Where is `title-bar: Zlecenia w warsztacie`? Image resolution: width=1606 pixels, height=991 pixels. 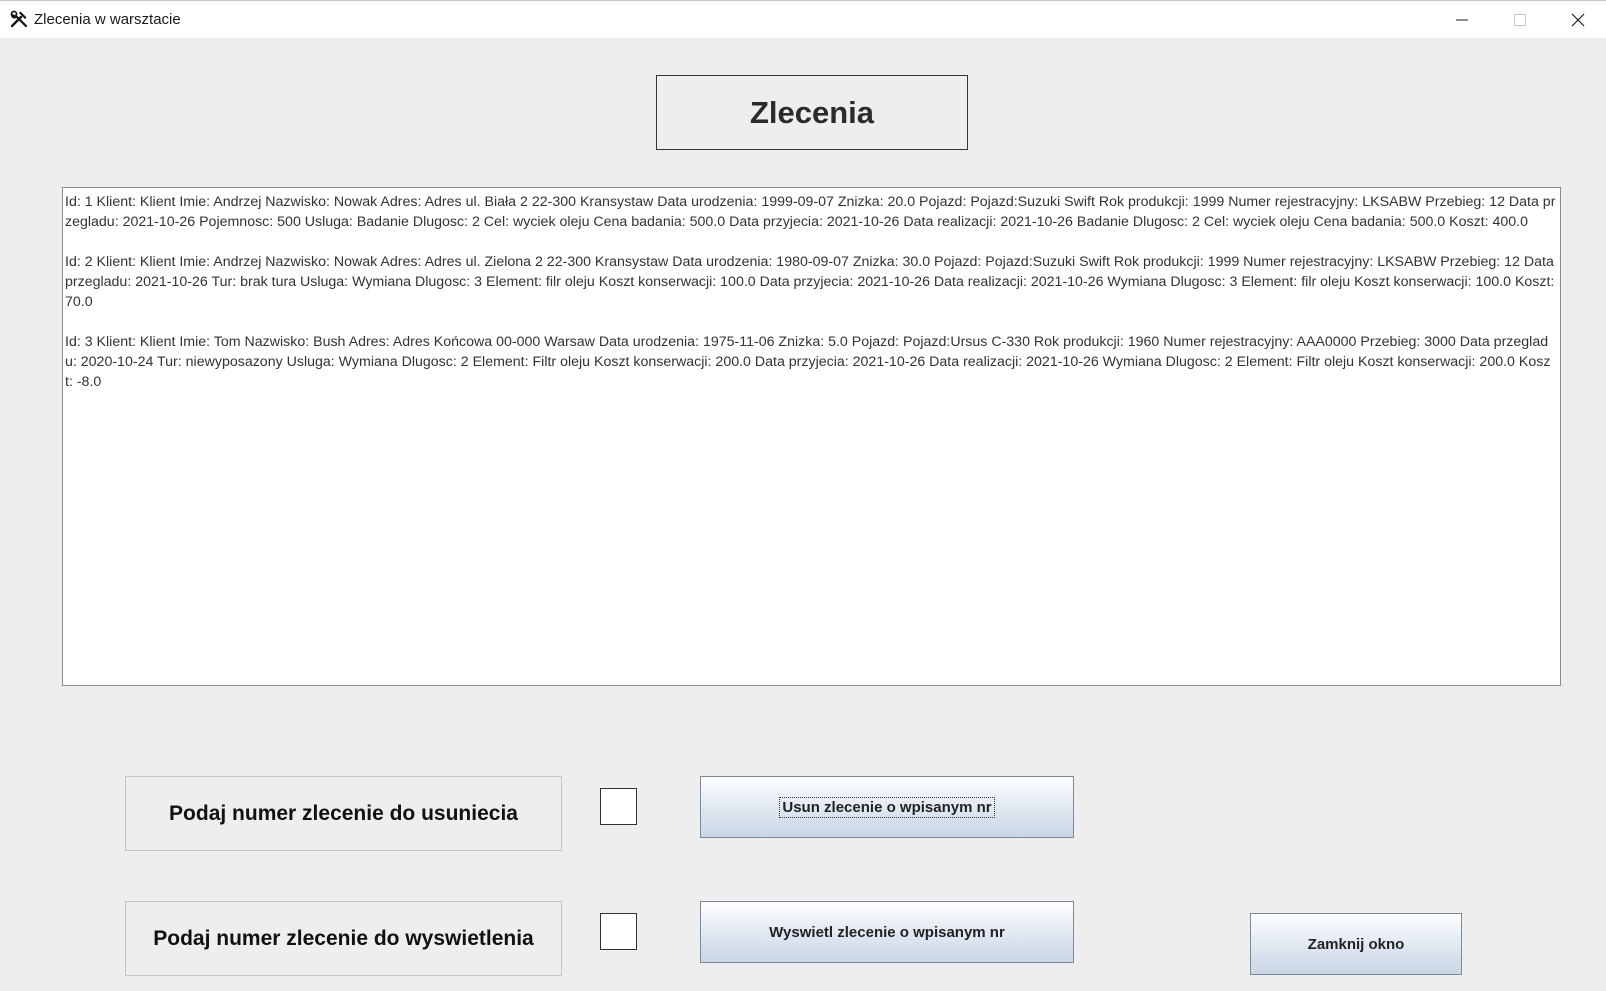 title-bar: Zlecenia w warsztacie is located at coordinates (803, 19).